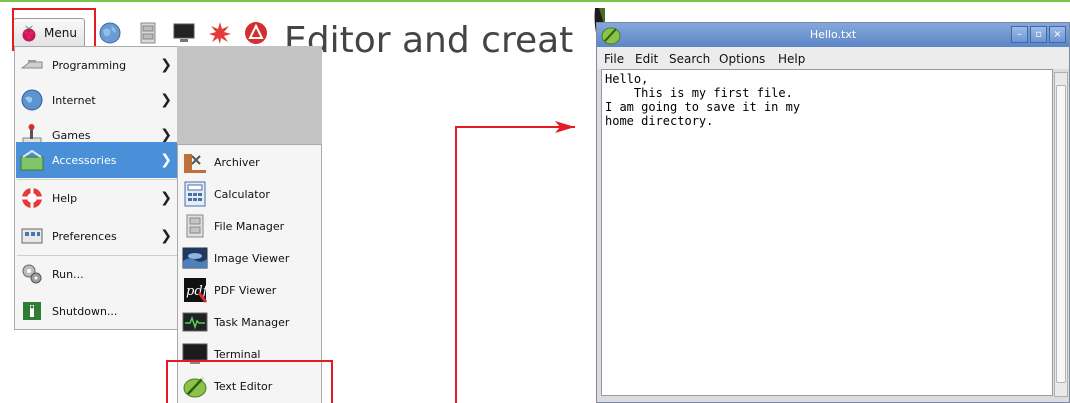 Image resolution: width=1070 pixels, height=403 pixels. Describe the element at coordinates (249, 381) in the screenshot. I see `text-editor-highlight-box` at that location.